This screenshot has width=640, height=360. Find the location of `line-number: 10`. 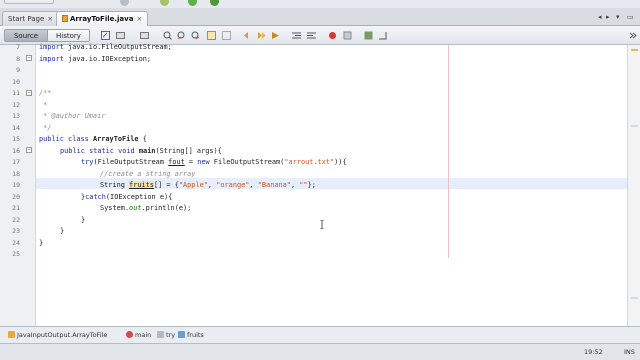

line-number: 10 is located at coordinates (16, 81).